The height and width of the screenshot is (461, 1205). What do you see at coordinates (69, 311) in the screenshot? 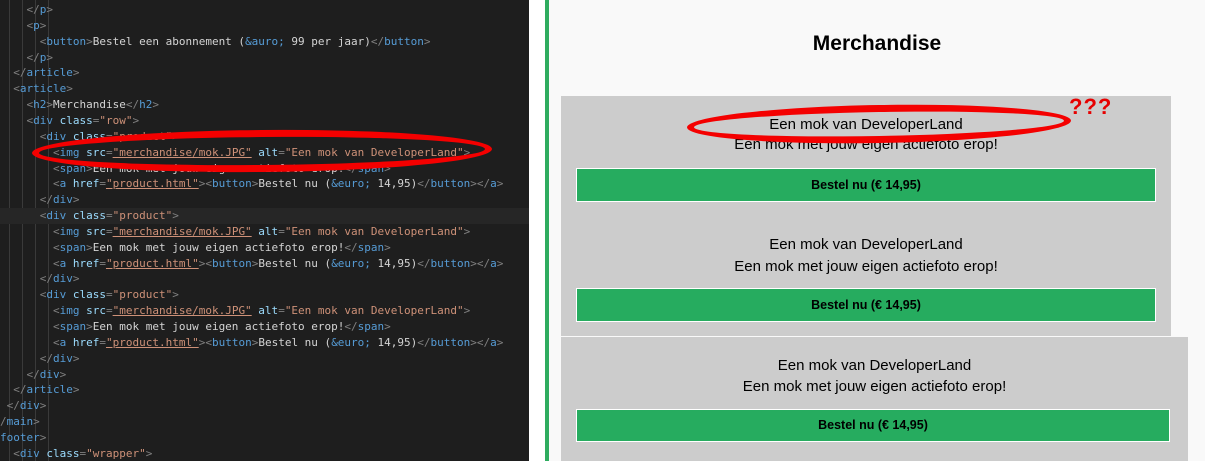
I see `code-token: img` at bounding box center [69, 311].